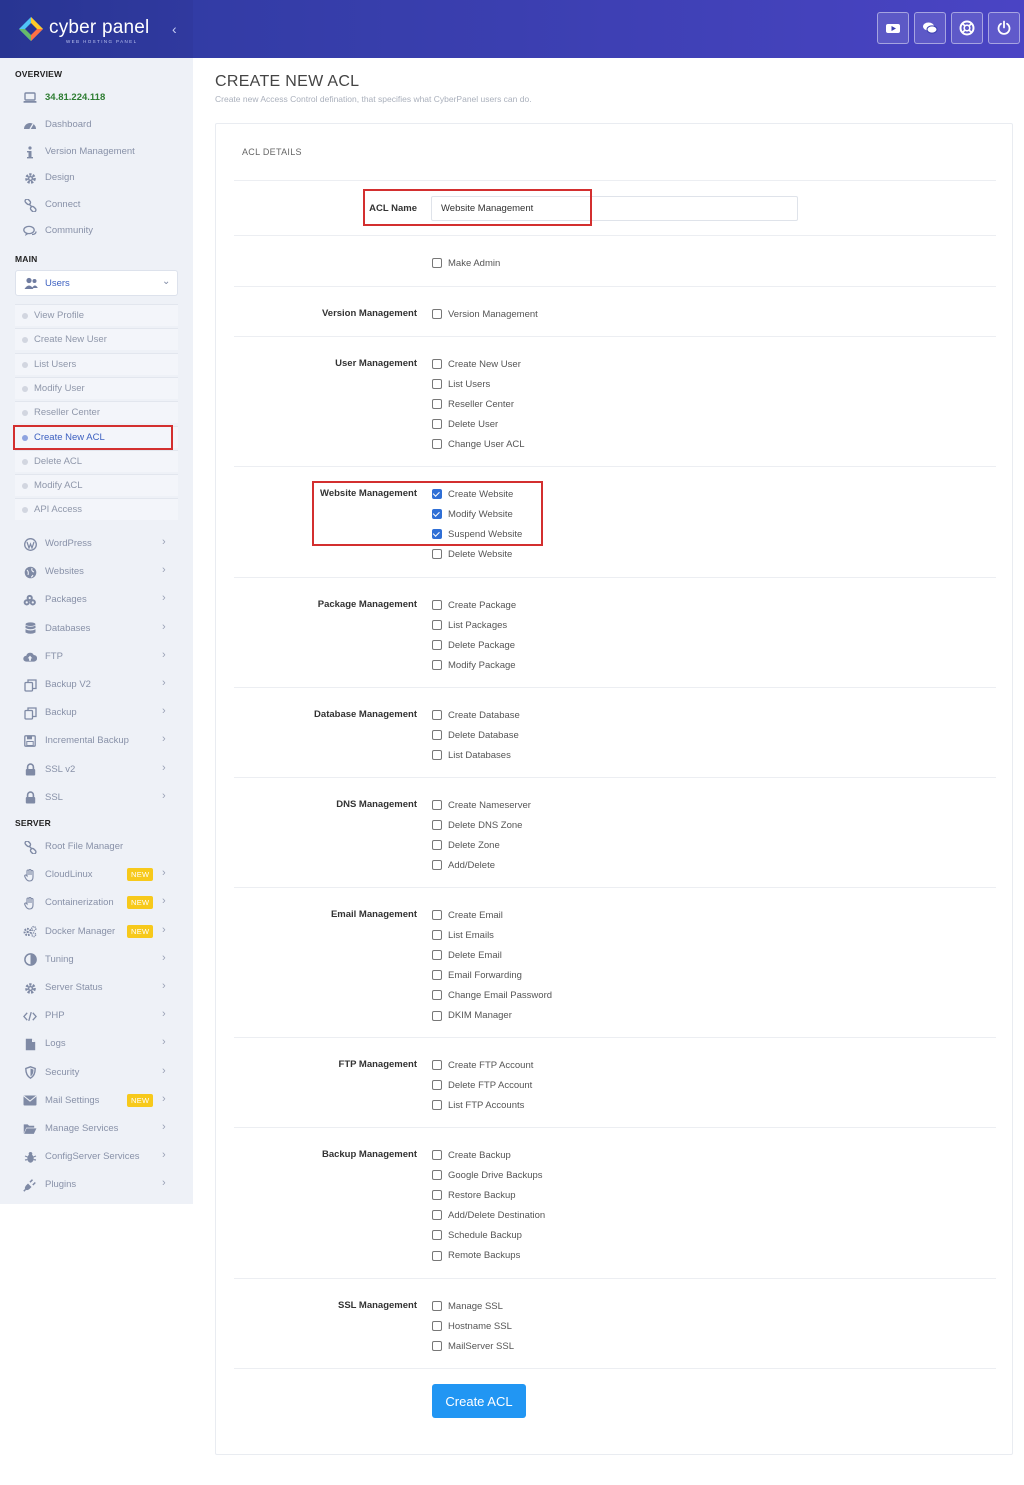  I want to click on checkbox-create-package: Create Package, so click(474, 605).